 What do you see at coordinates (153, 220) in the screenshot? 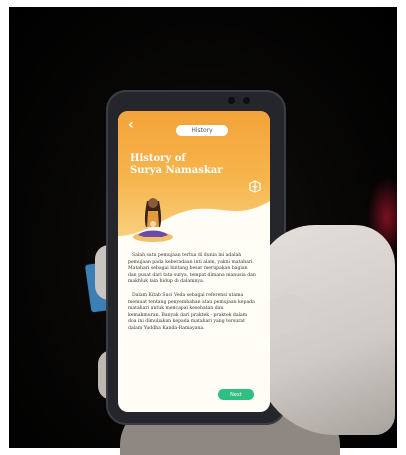
I see `meditating-woman-illustration` at bounding box center [153, 220].